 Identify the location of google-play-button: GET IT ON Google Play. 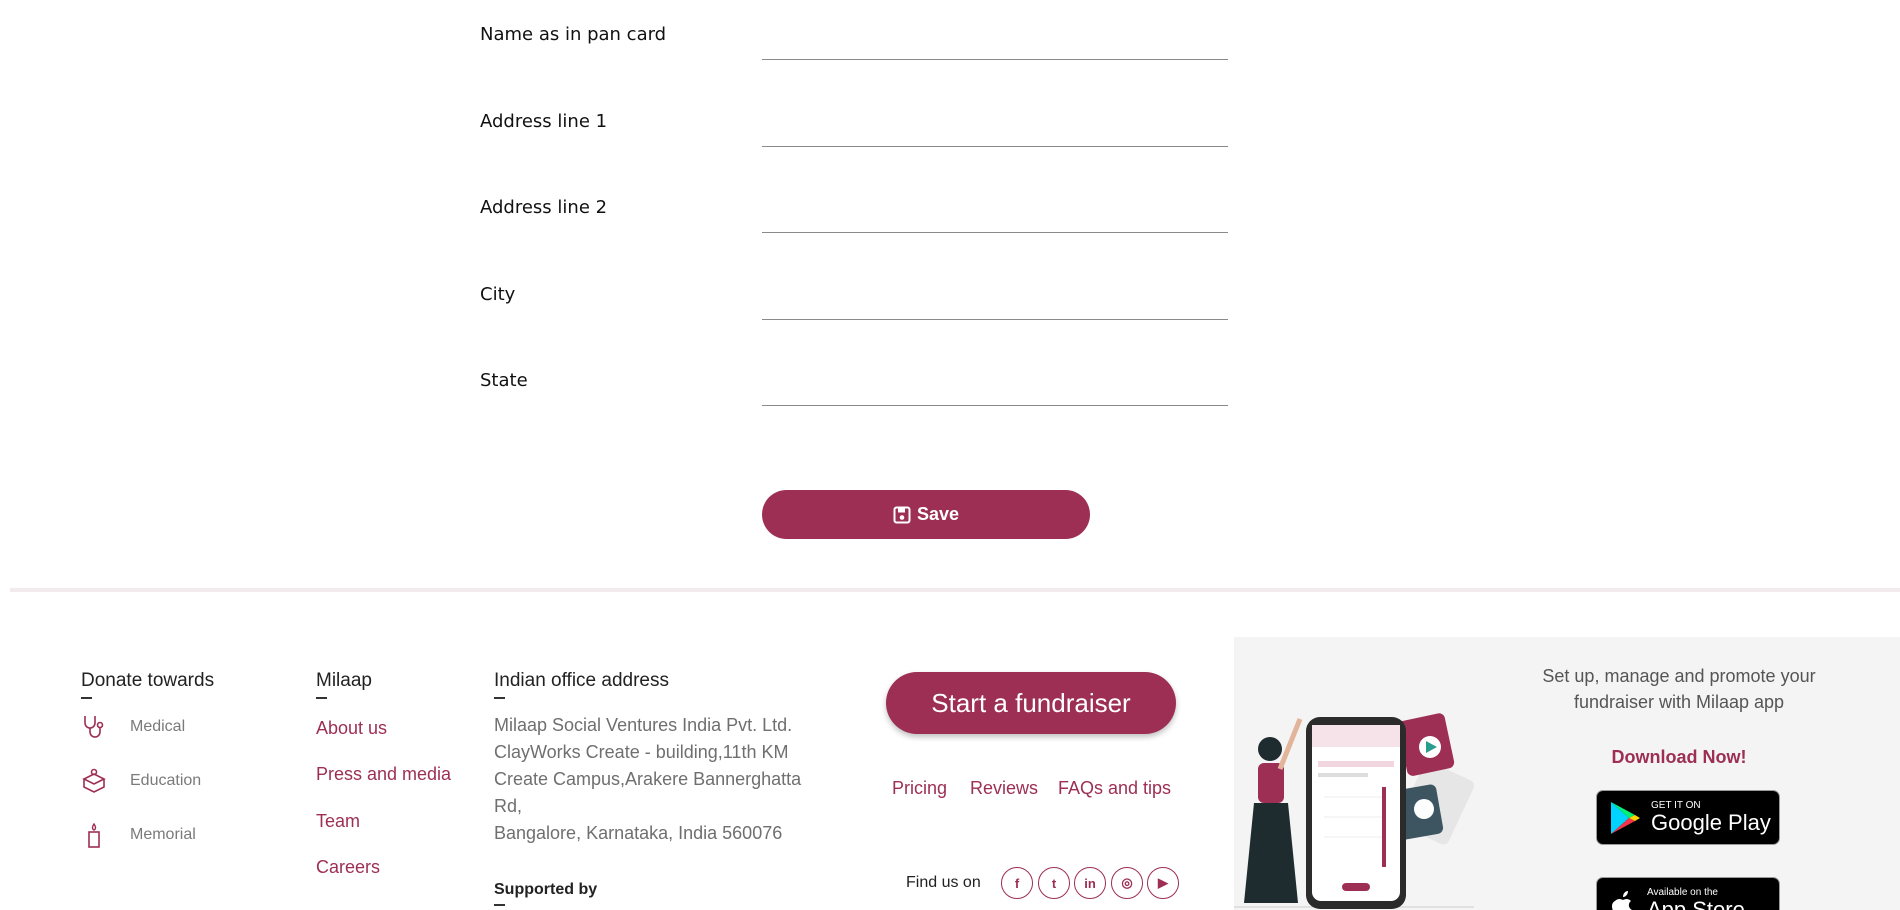
(1688, 817).